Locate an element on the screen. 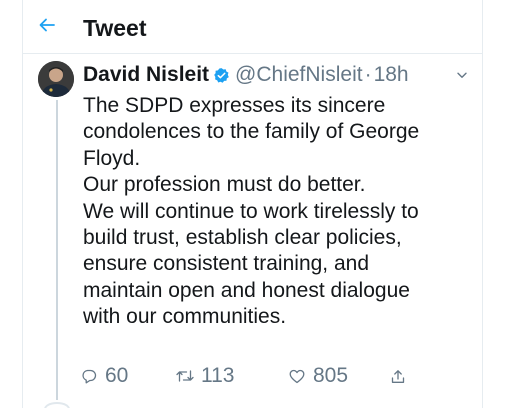  author-handle: @ChiefNisleit is located at coordinates (299, 75).